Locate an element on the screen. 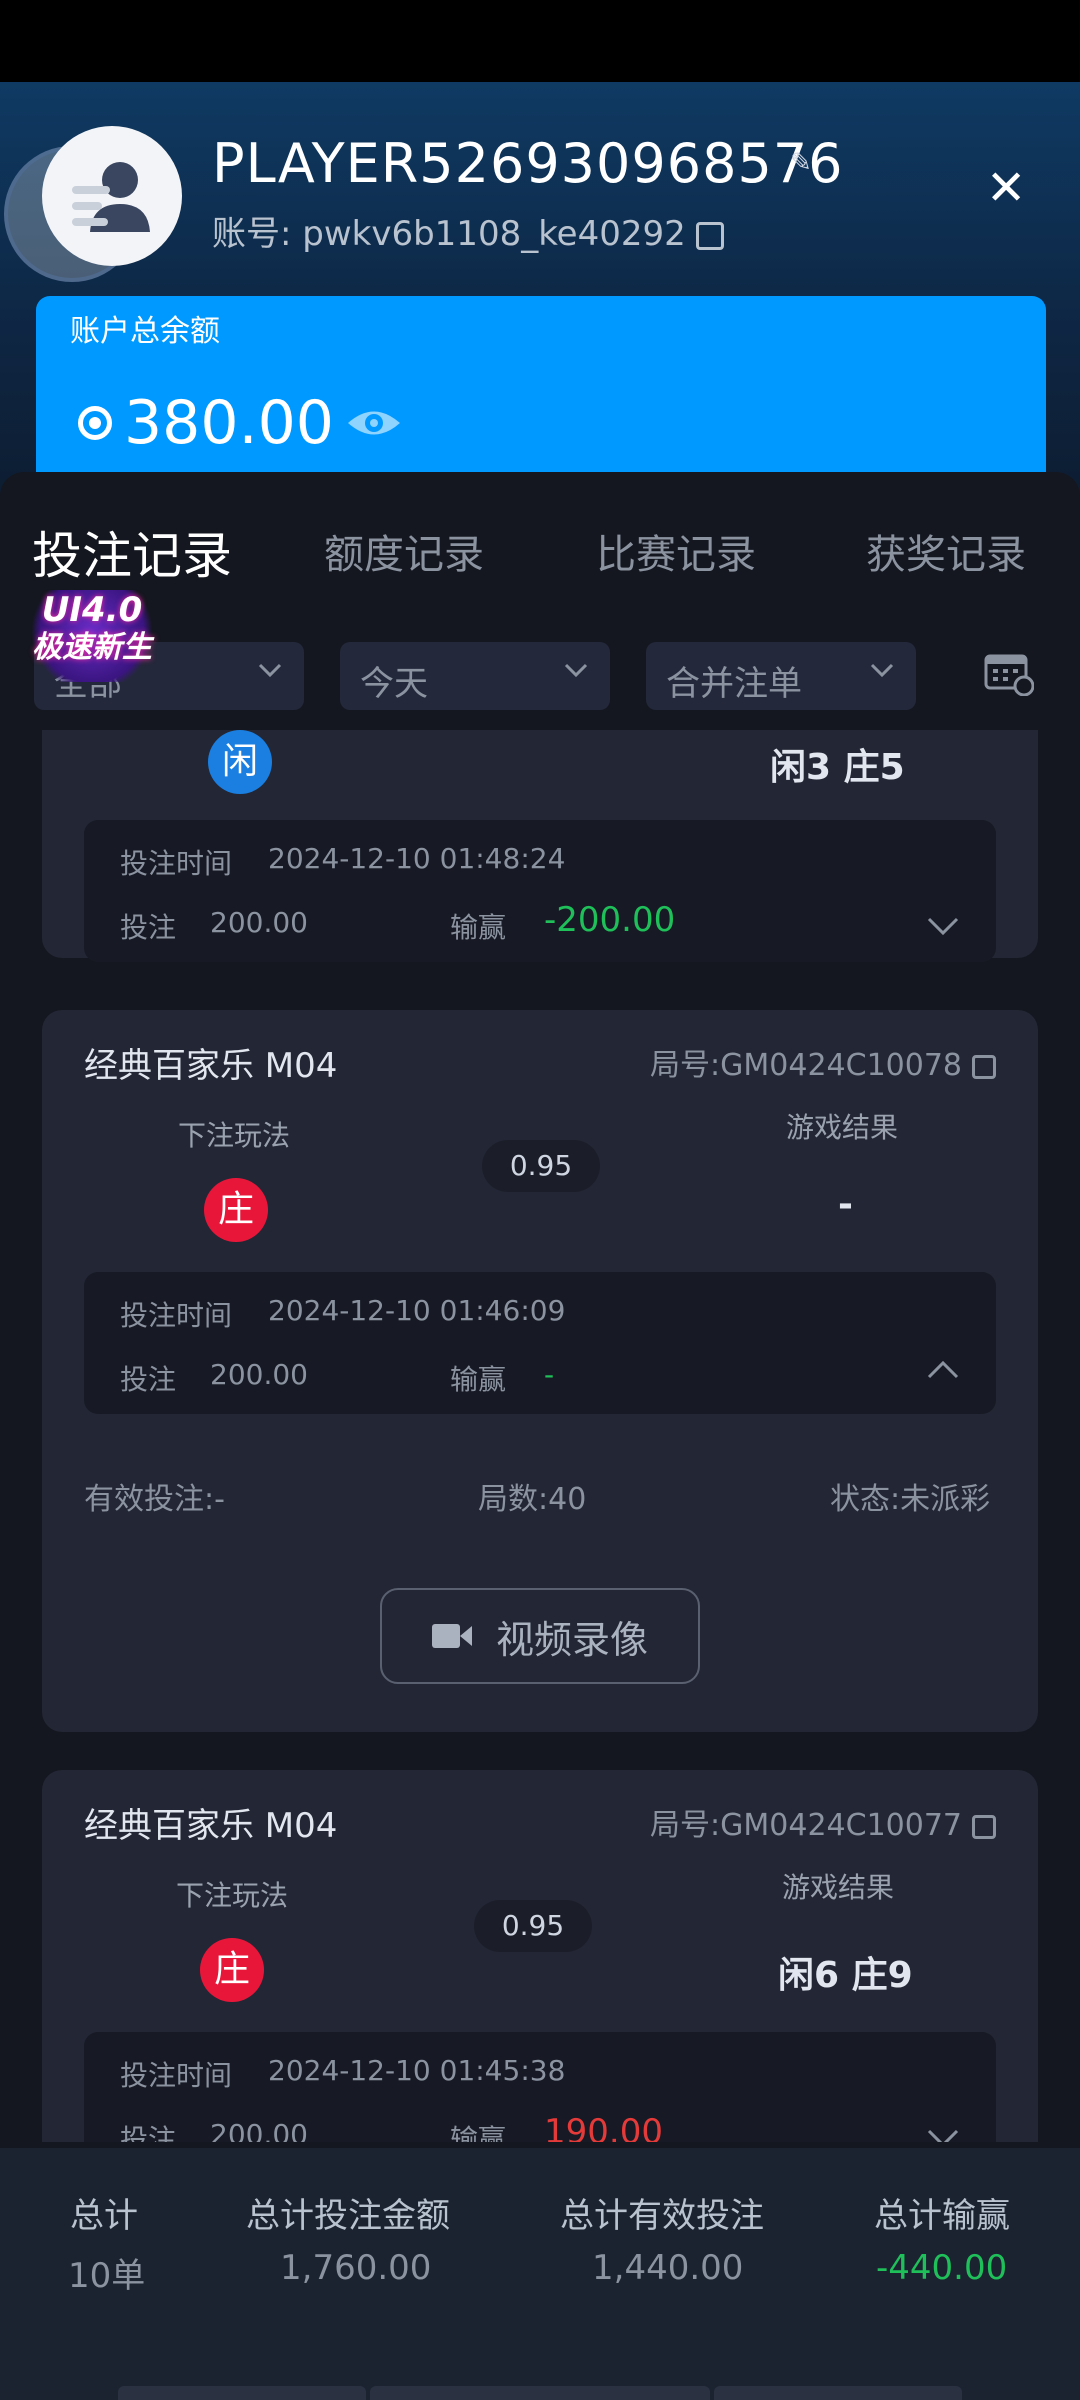 The image size is (1080, 2400). coin-icon is located at coordinates (95, 423).